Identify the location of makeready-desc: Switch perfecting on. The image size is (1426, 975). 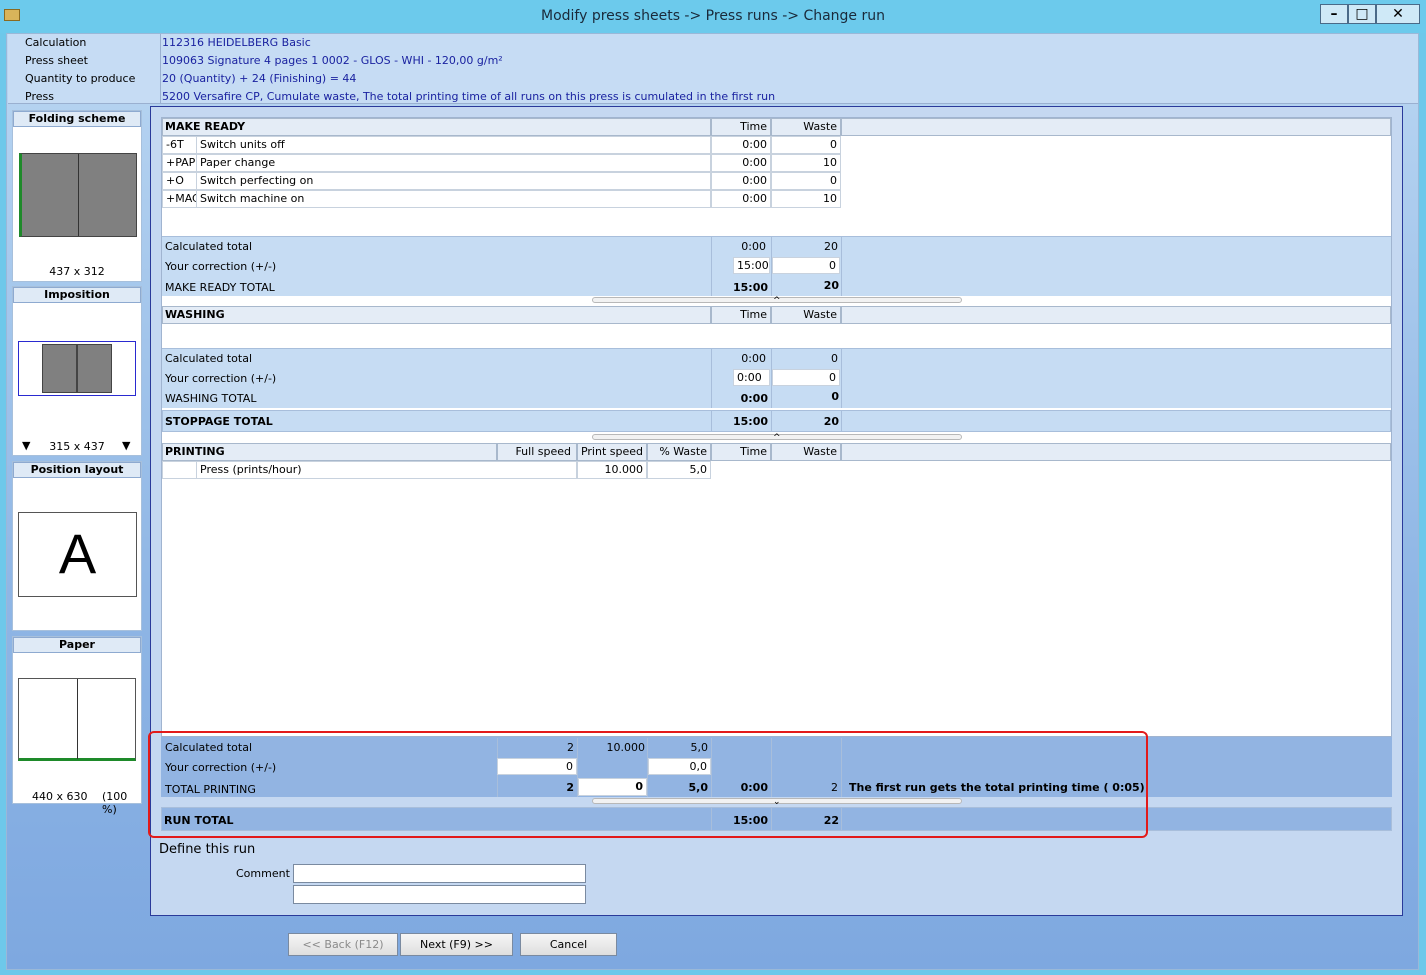
(453, 181).